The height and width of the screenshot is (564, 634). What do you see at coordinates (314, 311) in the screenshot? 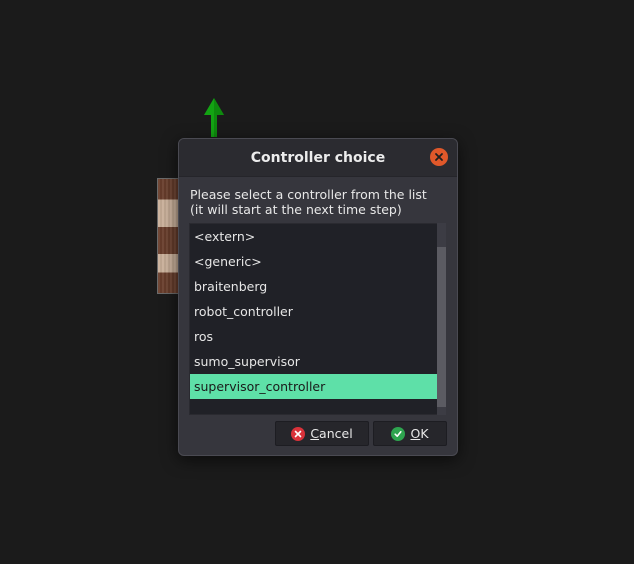
I see `list-item: robot_controller` at bounding box center [314, 311].